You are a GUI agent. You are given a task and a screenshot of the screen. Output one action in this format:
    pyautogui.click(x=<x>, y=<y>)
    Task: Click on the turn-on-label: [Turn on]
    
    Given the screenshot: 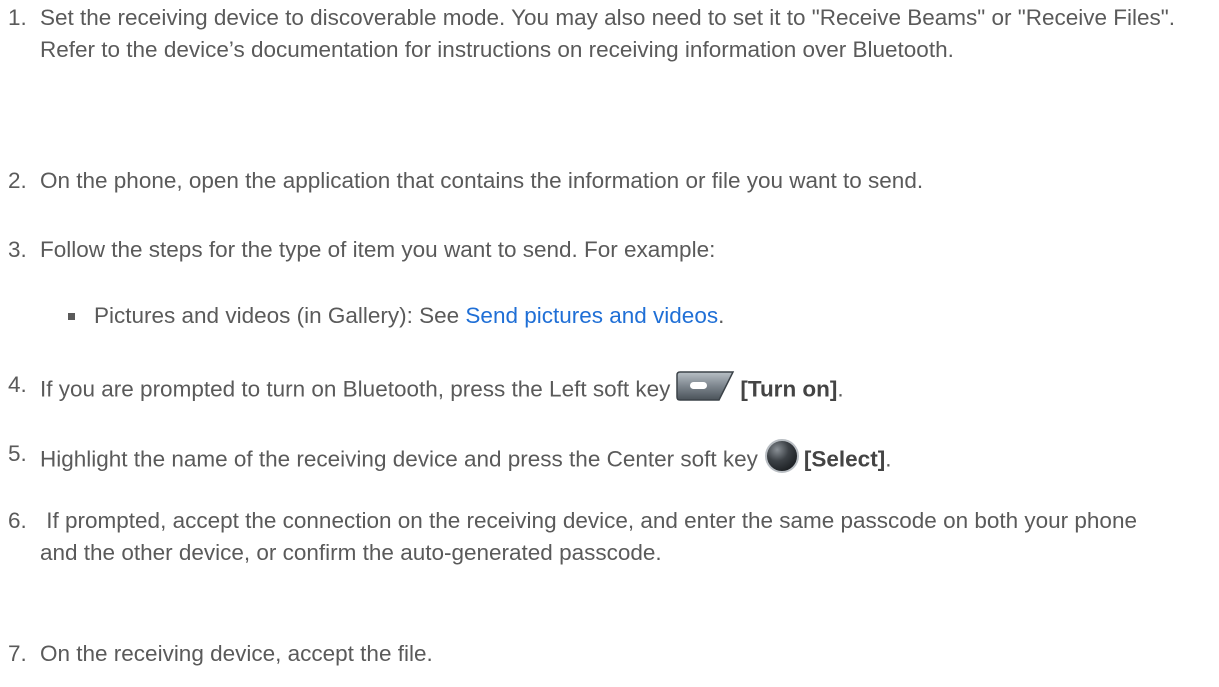 What is the action you would take?
    pyautogui.click(x=789, y=389)
    